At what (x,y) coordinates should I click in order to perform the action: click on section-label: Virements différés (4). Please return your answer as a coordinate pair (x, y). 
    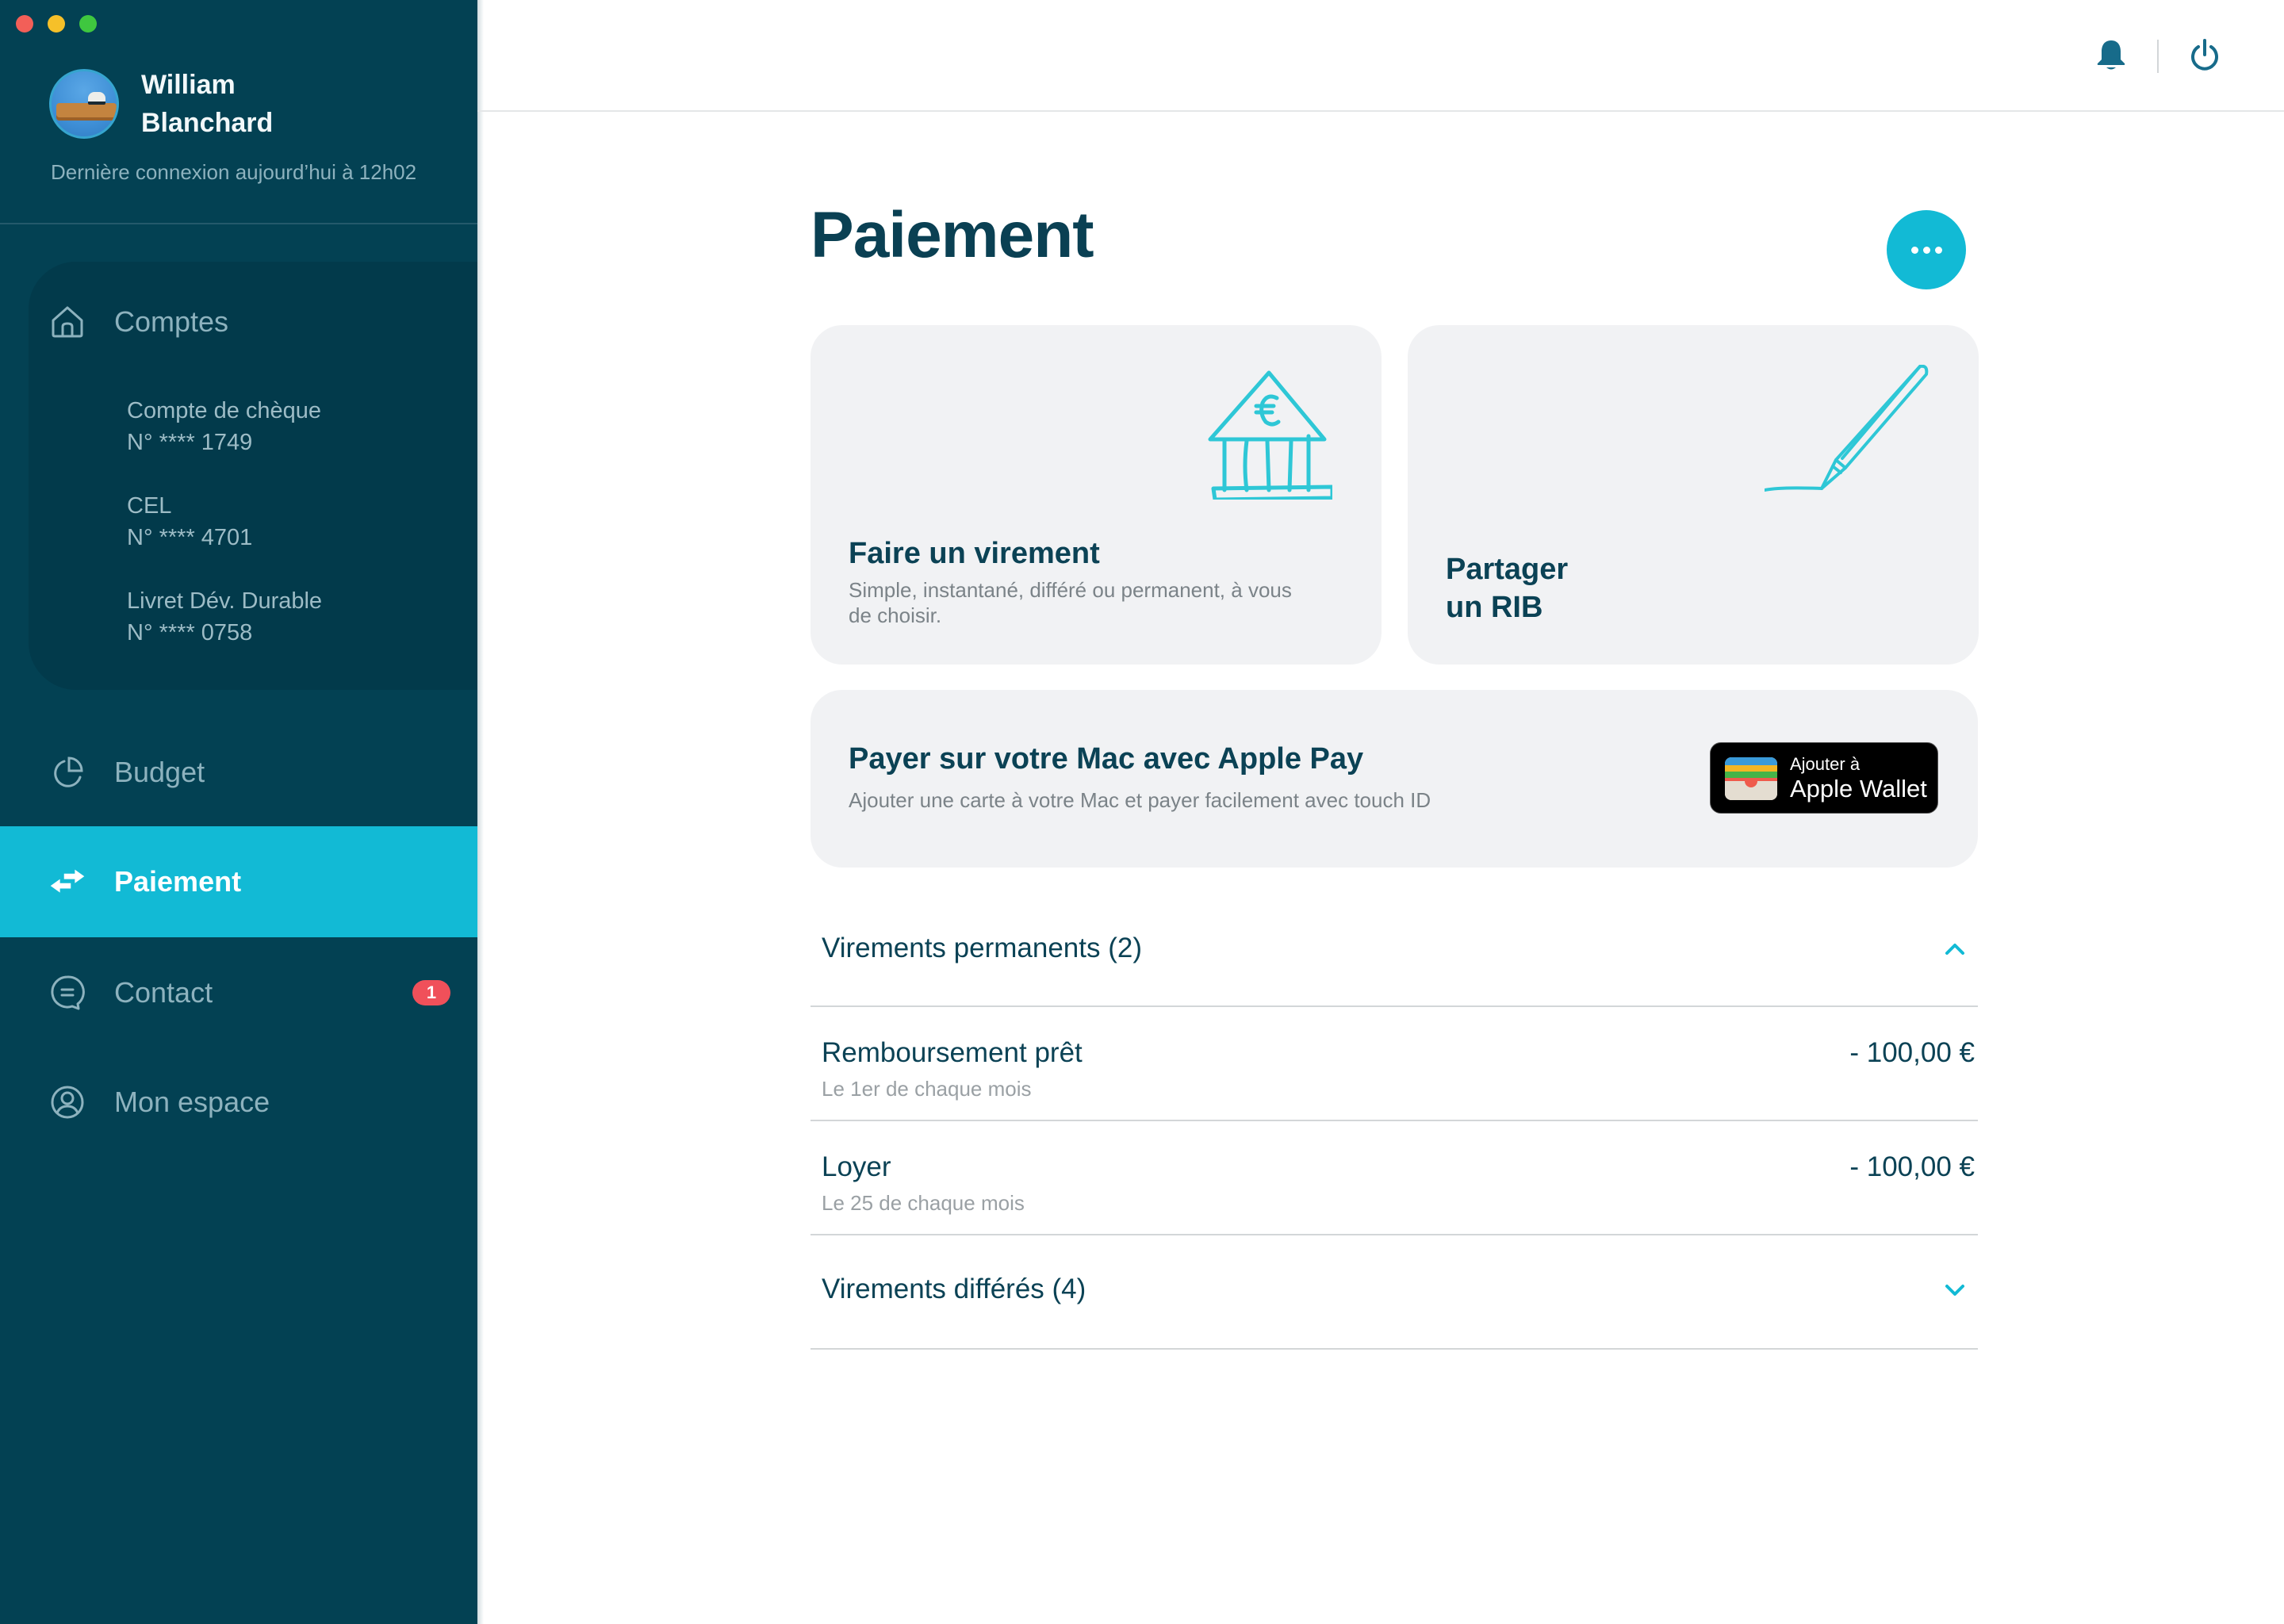
    Looking at the image, I should click on (954, 1289).